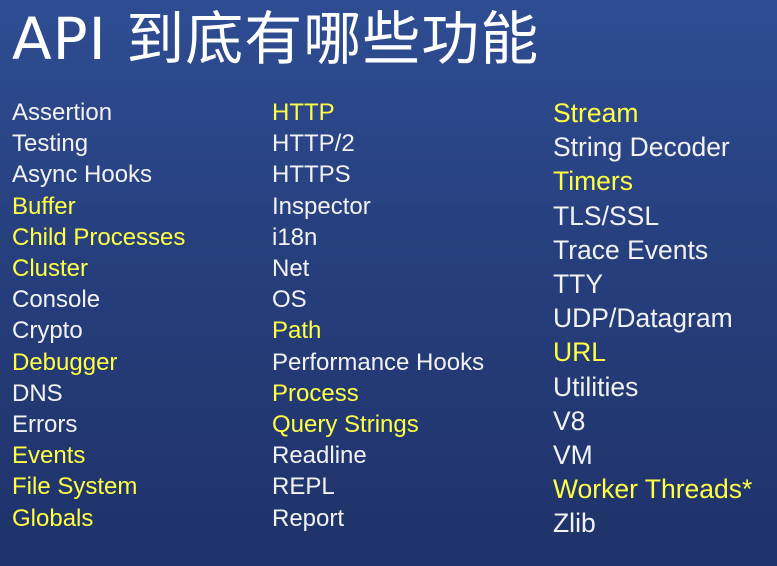  What do you see at coordinates (574, 523) in the screenshot?
I see `api-module-item: Zlib` at bounding box center [574, 523].